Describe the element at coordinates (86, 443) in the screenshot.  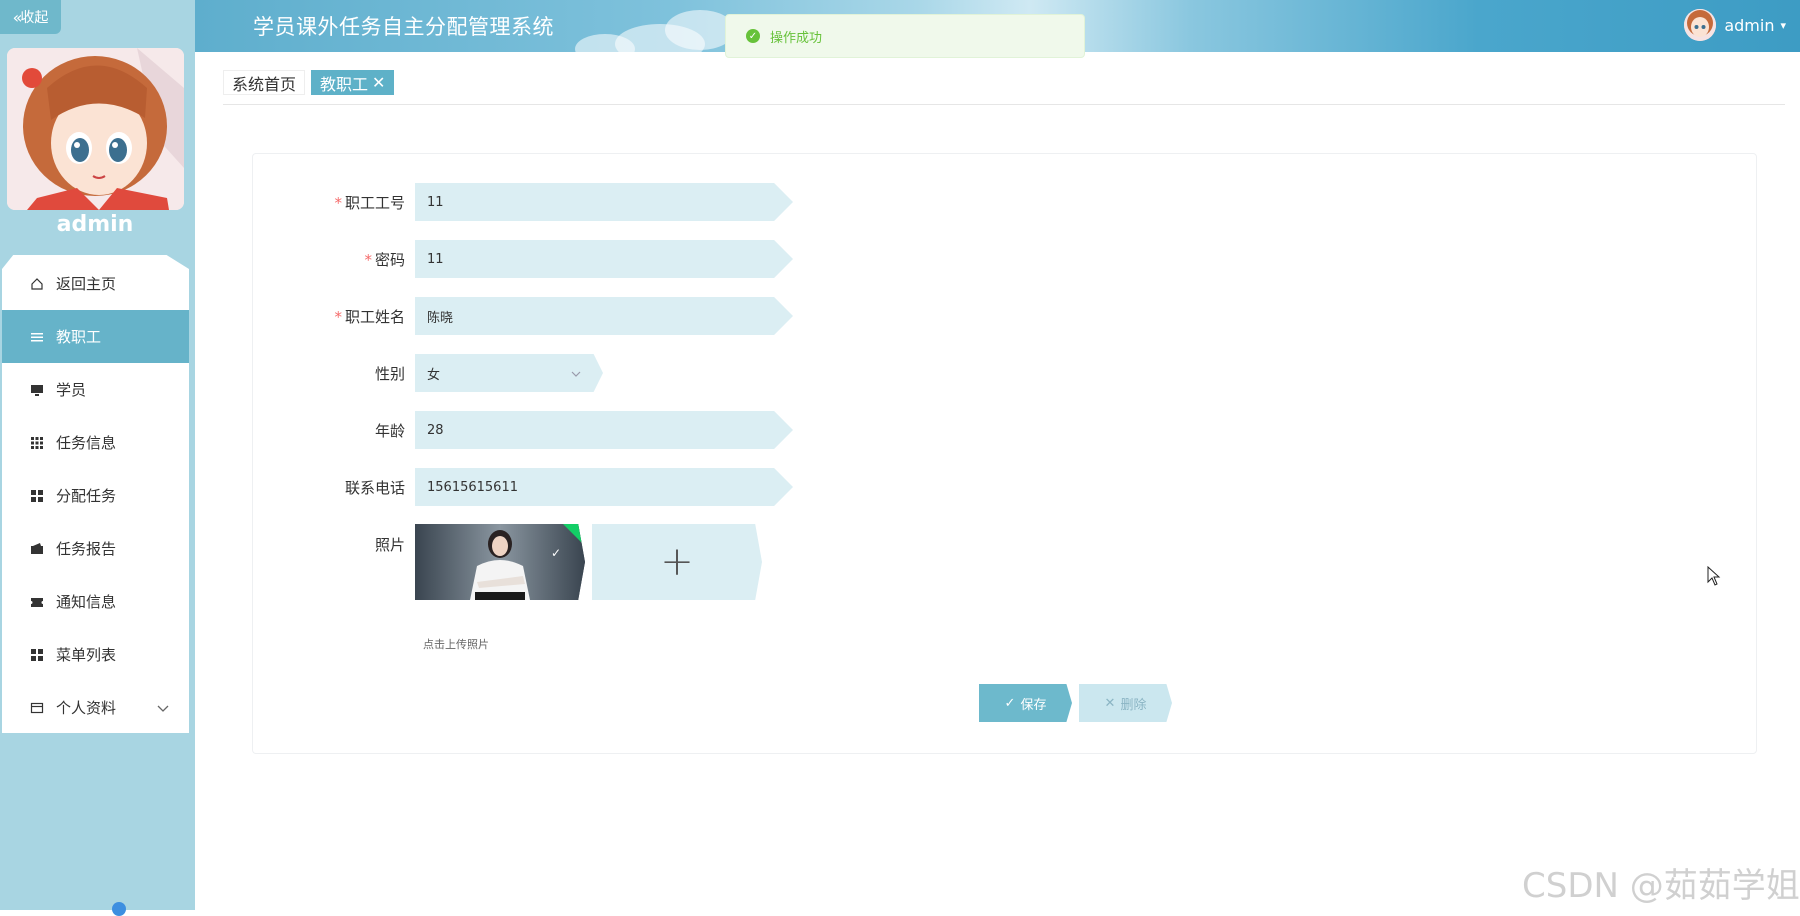
I see `sidebar-item-label: 任务信息` at that location.